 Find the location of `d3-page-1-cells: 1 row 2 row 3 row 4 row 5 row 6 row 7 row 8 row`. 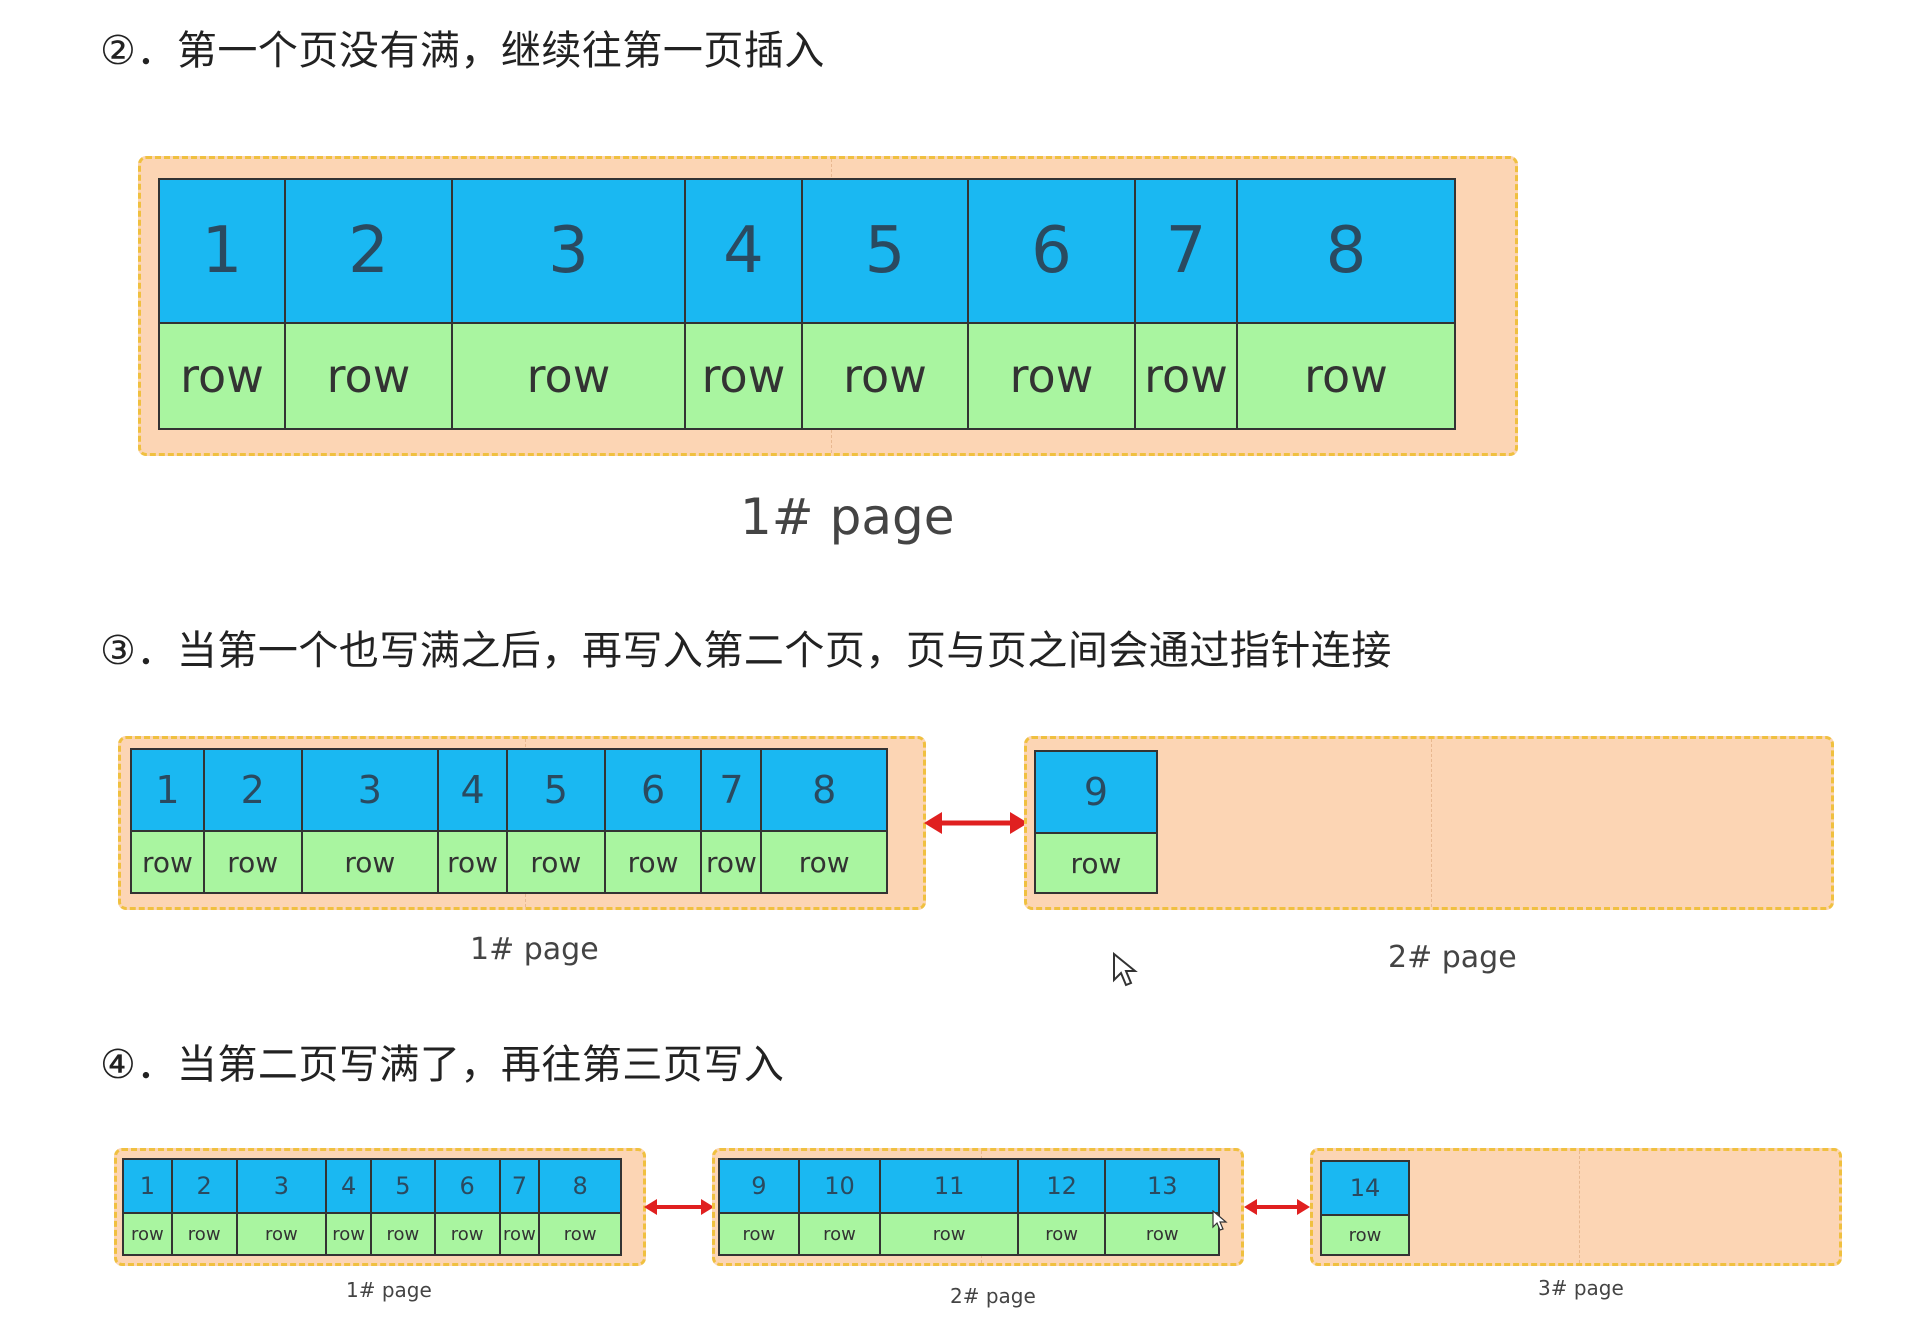

d3-page-1-cells: 1 row 2 row 3 row 4 row 5 row 6 row 7 row 8 row is located at coordinates (372, 1207).